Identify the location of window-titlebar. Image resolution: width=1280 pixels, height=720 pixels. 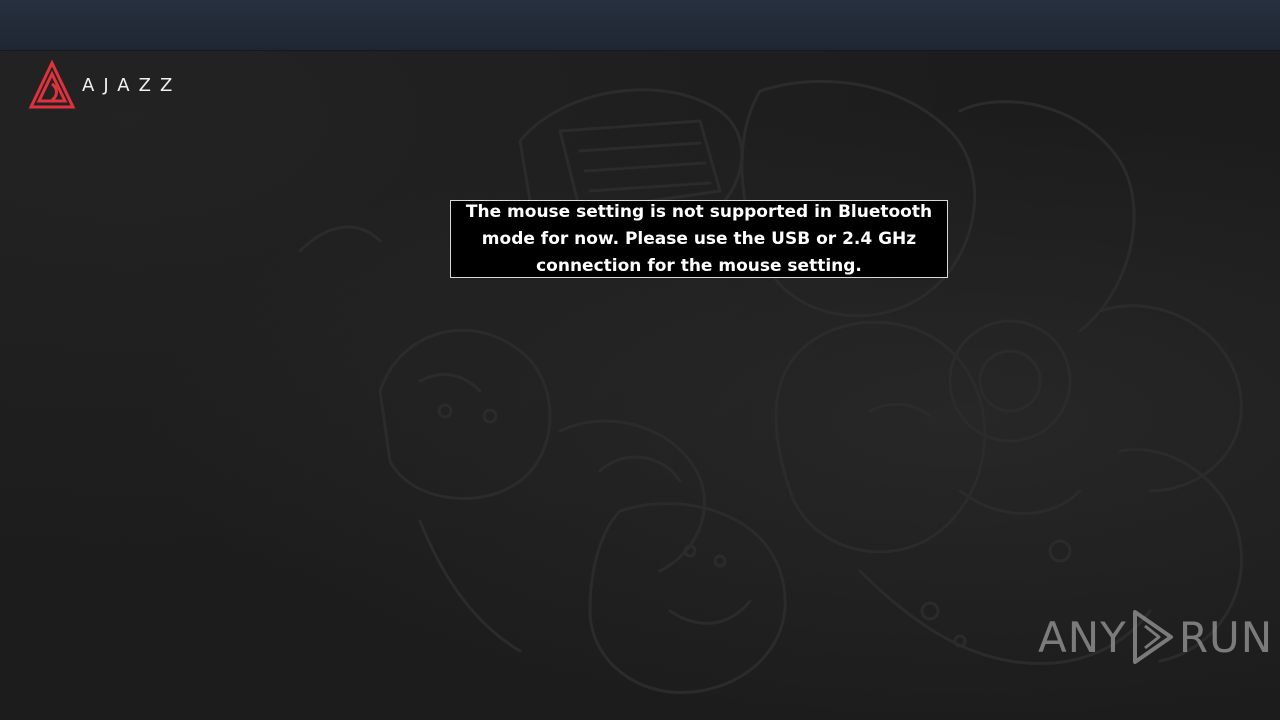
(640, 25).